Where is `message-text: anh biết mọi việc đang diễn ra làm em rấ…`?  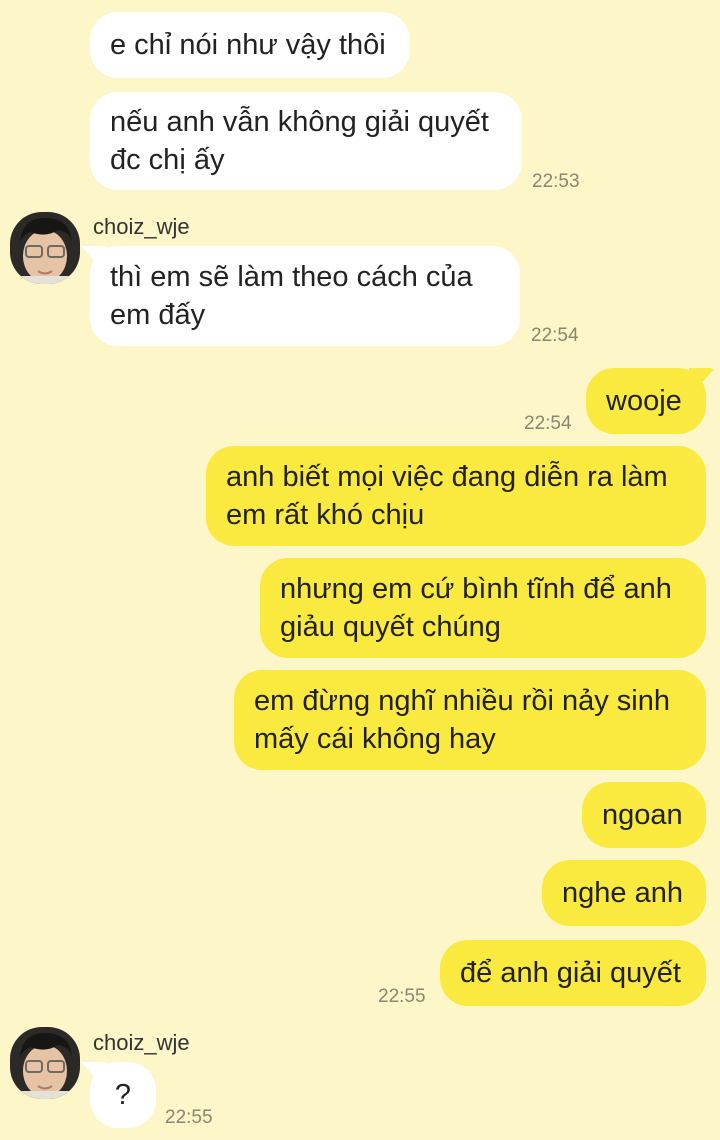
message-text: anh biết mọi việc đang diễn ra làm em rấ… is located at coordinates (447, 496).